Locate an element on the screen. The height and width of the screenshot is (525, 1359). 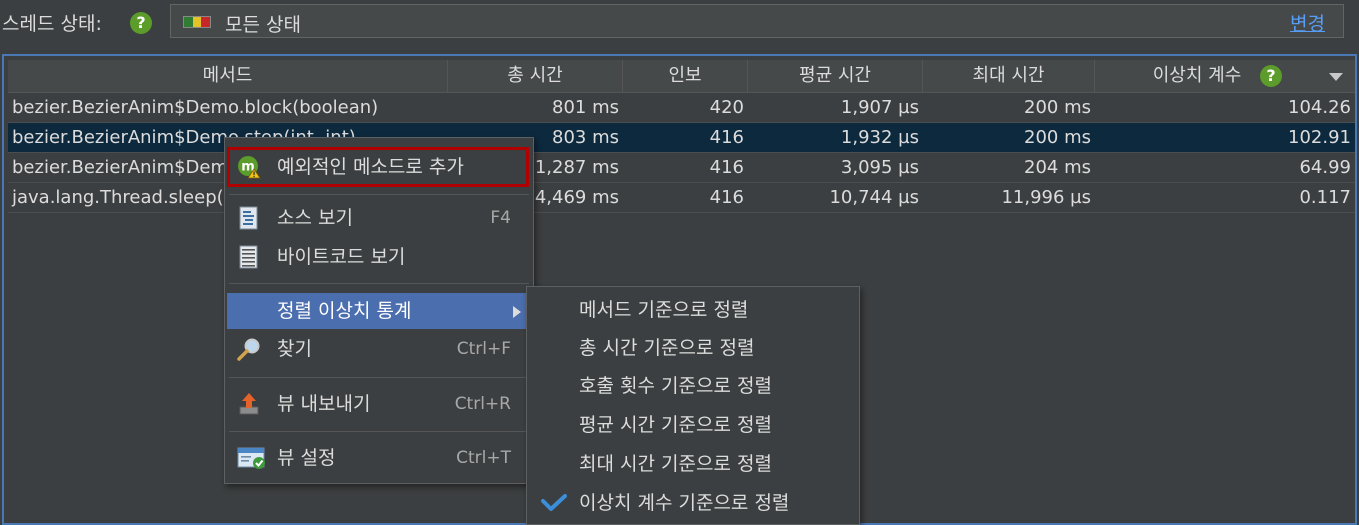
column-header-max-time: 최대 시간 is located at coordinates (1009, 76).